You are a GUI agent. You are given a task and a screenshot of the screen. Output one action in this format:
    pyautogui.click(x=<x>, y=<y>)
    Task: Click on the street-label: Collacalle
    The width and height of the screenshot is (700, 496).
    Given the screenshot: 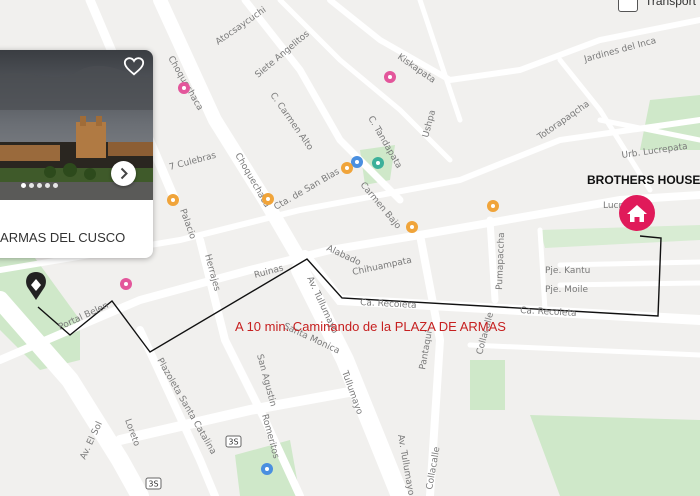 What is the action you would take?
    pyautogui.click(x=433, y=468)
    